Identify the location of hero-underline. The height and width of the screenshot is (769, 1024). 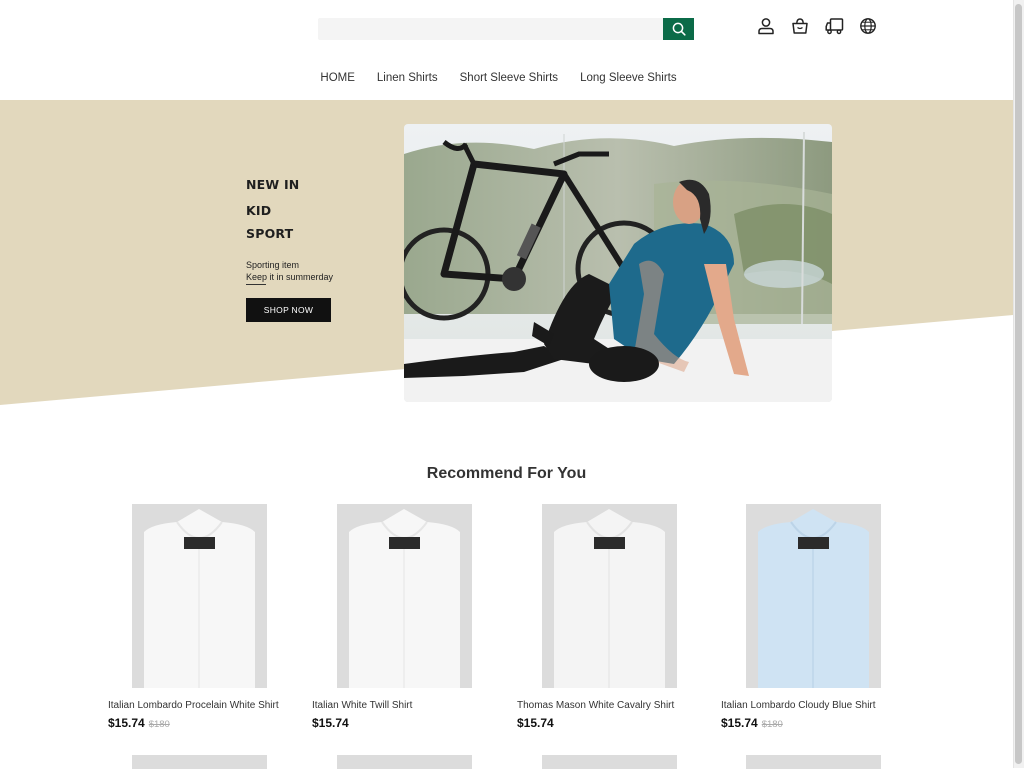
(256, 284).